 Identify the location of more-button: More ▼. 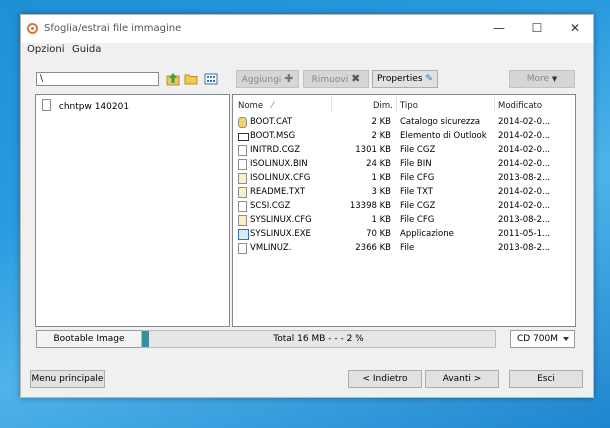
(542, 79).